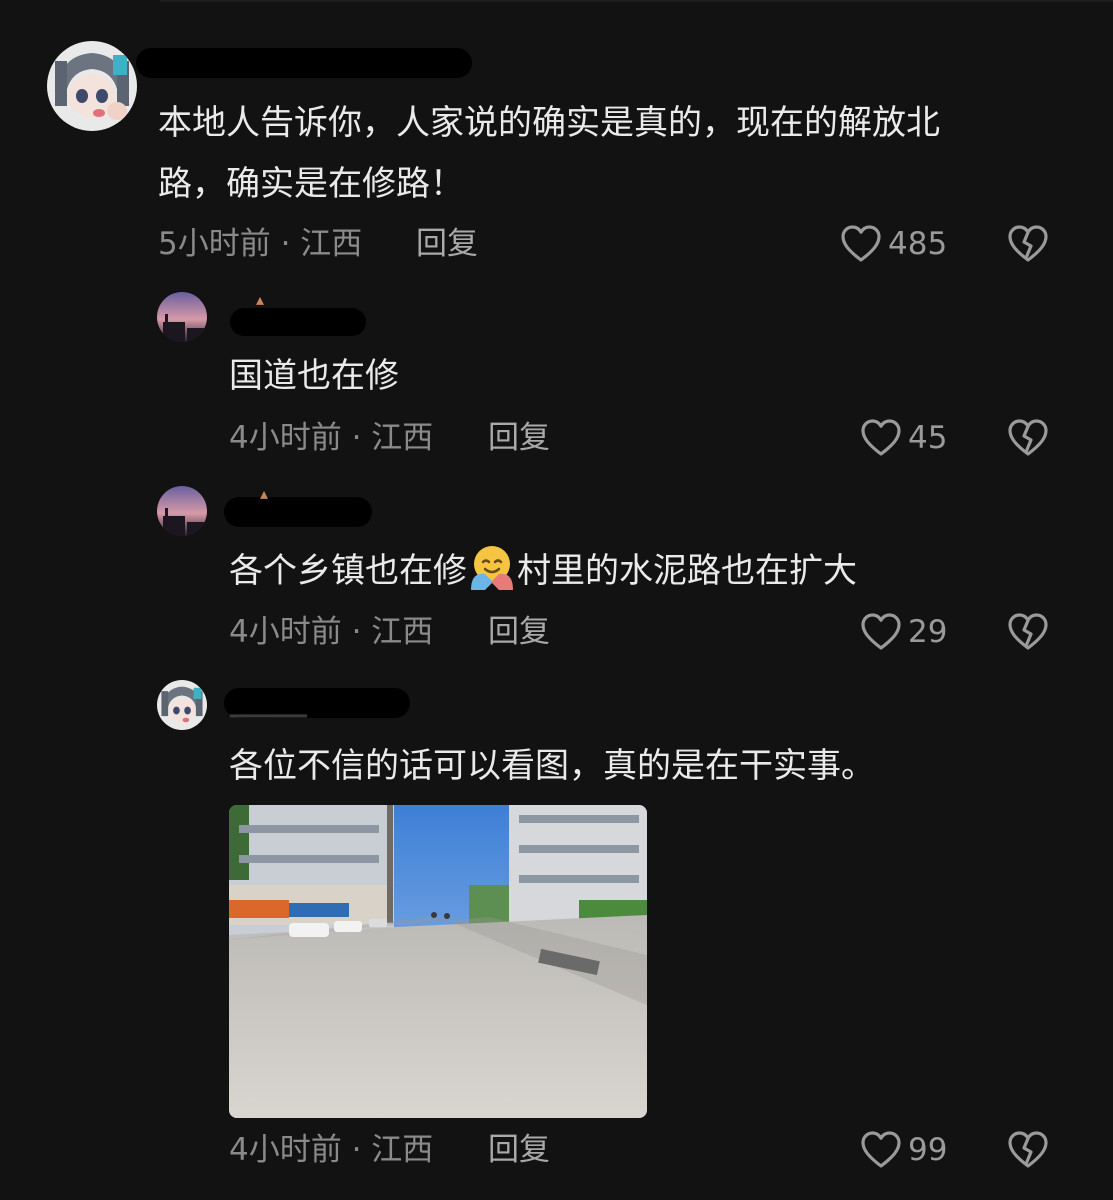 The image size is (1113, 1200). I want to click on comment-text: 国道也在修, so click(314, 376).